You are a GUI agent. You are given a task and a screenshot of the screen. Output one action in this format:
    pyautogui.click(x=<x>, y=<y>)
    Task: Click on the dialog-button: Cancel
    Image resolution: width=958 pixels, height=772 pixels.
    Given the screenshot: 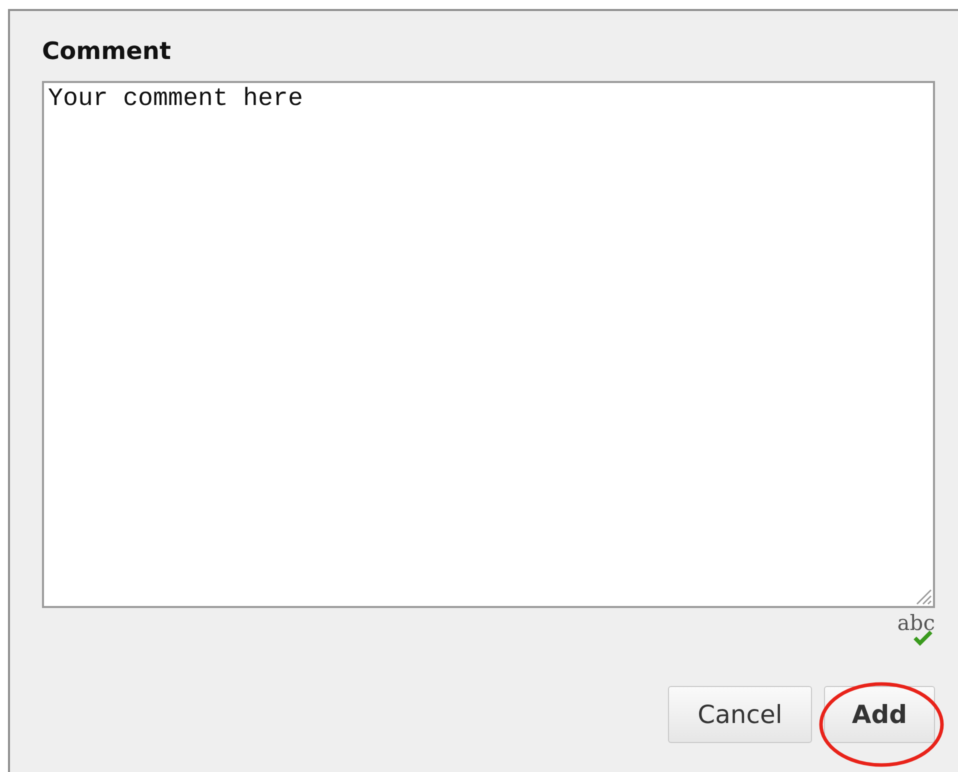 What is the action you would take?
    pyautogui.click(x=740, y=714)
    